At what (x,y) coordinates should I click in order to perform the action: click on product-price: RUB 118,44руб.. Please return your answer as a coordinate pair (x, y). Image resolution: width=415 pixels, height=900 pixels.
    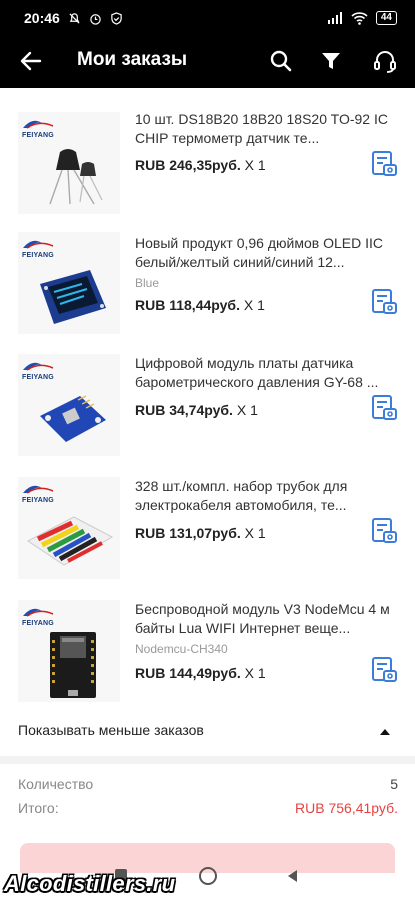
    Looking at the image, I should click on (187, 305).